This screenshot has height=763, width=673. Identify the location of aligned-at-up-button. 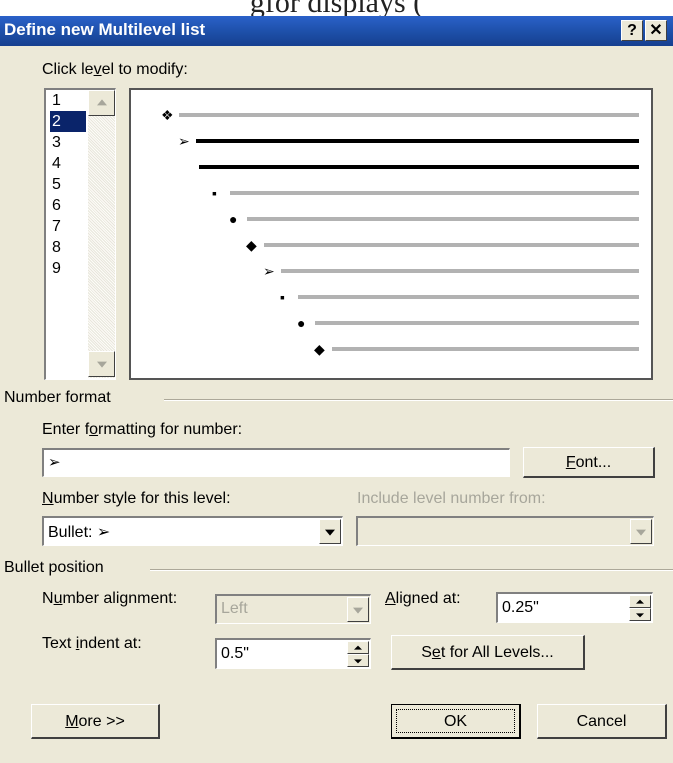
(640, 601).